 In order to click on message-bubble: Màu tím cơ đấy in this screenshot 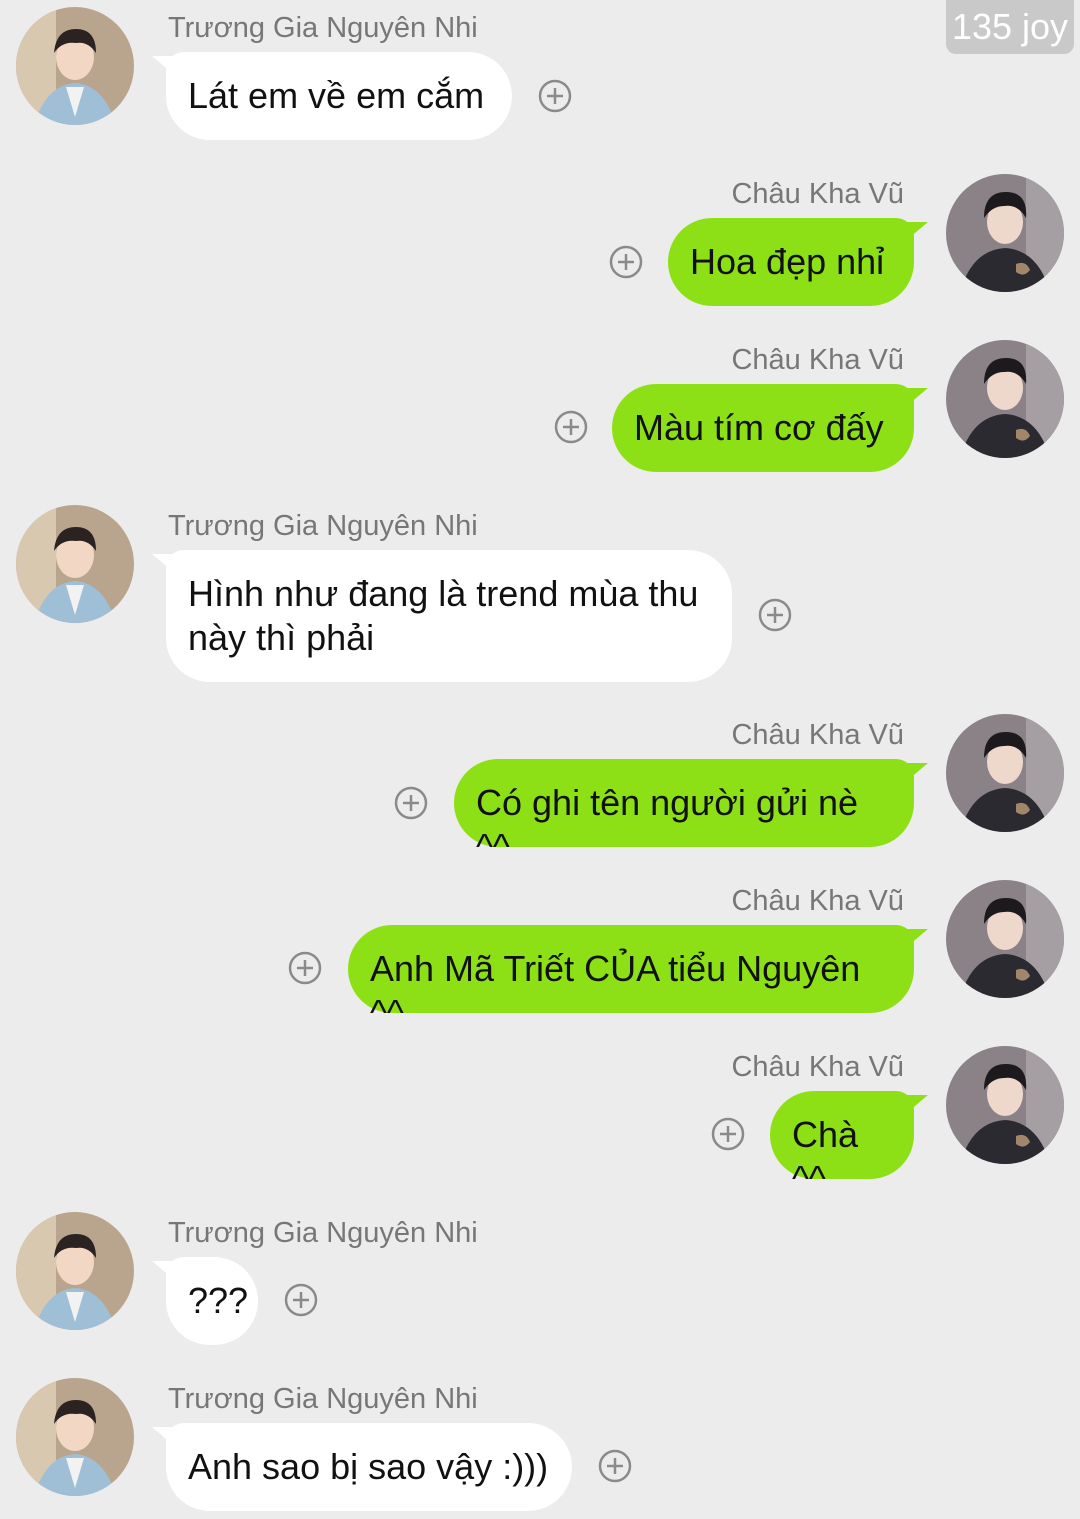, I will do `click(763, 428)`.